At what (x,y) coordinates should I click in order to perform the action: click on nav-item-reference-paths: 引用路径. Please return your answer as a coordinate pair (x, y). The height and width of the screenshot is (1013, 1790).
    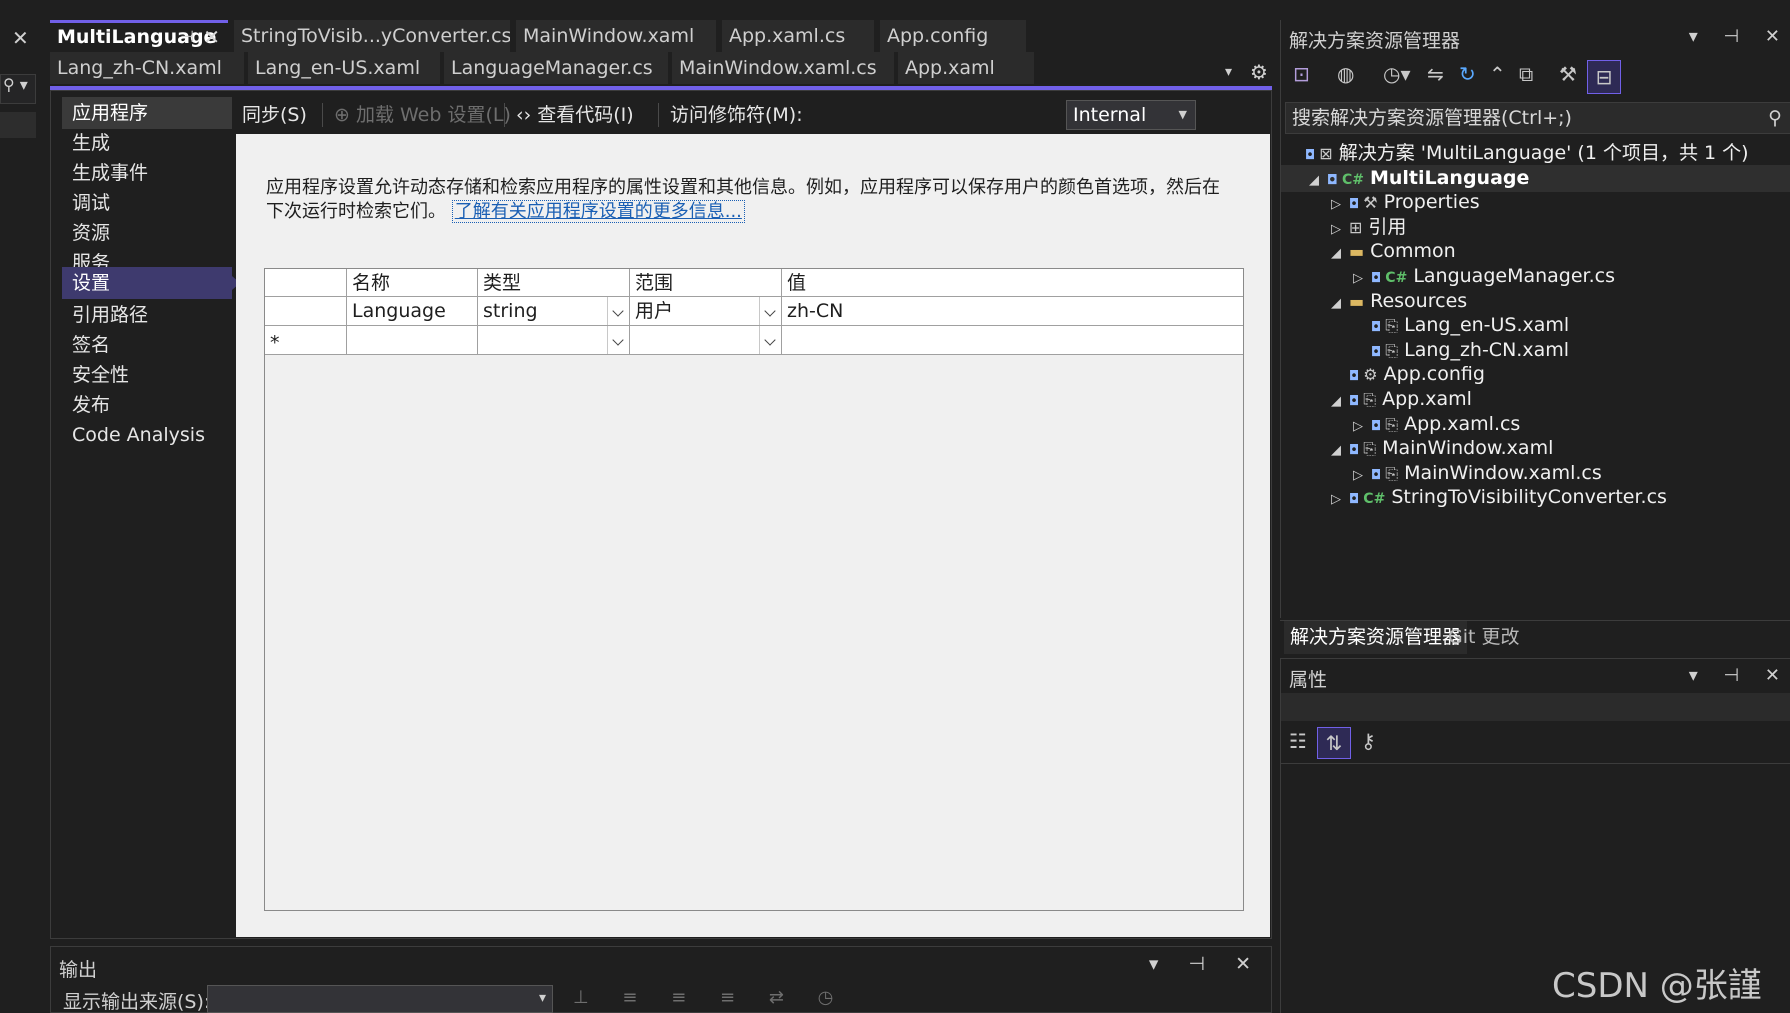
    Looking at the image, I should click on (147, 315).